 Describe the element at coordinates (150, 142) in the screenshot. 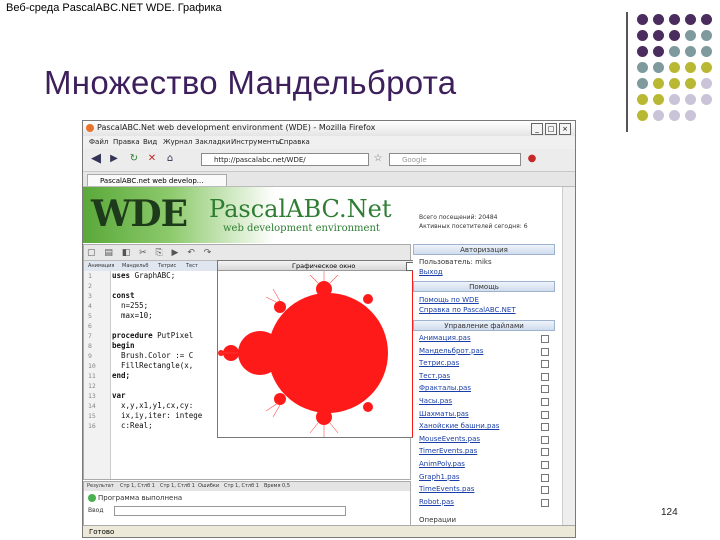

I see `menu-item: Вид` at that location.